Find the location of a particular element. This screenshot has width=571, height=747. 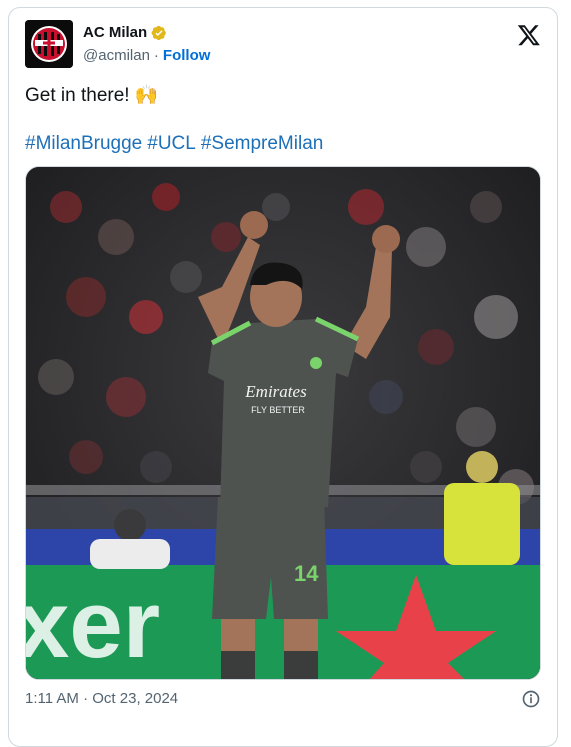

hashtag-list: #MilanBrugge #UCL #SempreMilan is located at coordinates (283, 144).